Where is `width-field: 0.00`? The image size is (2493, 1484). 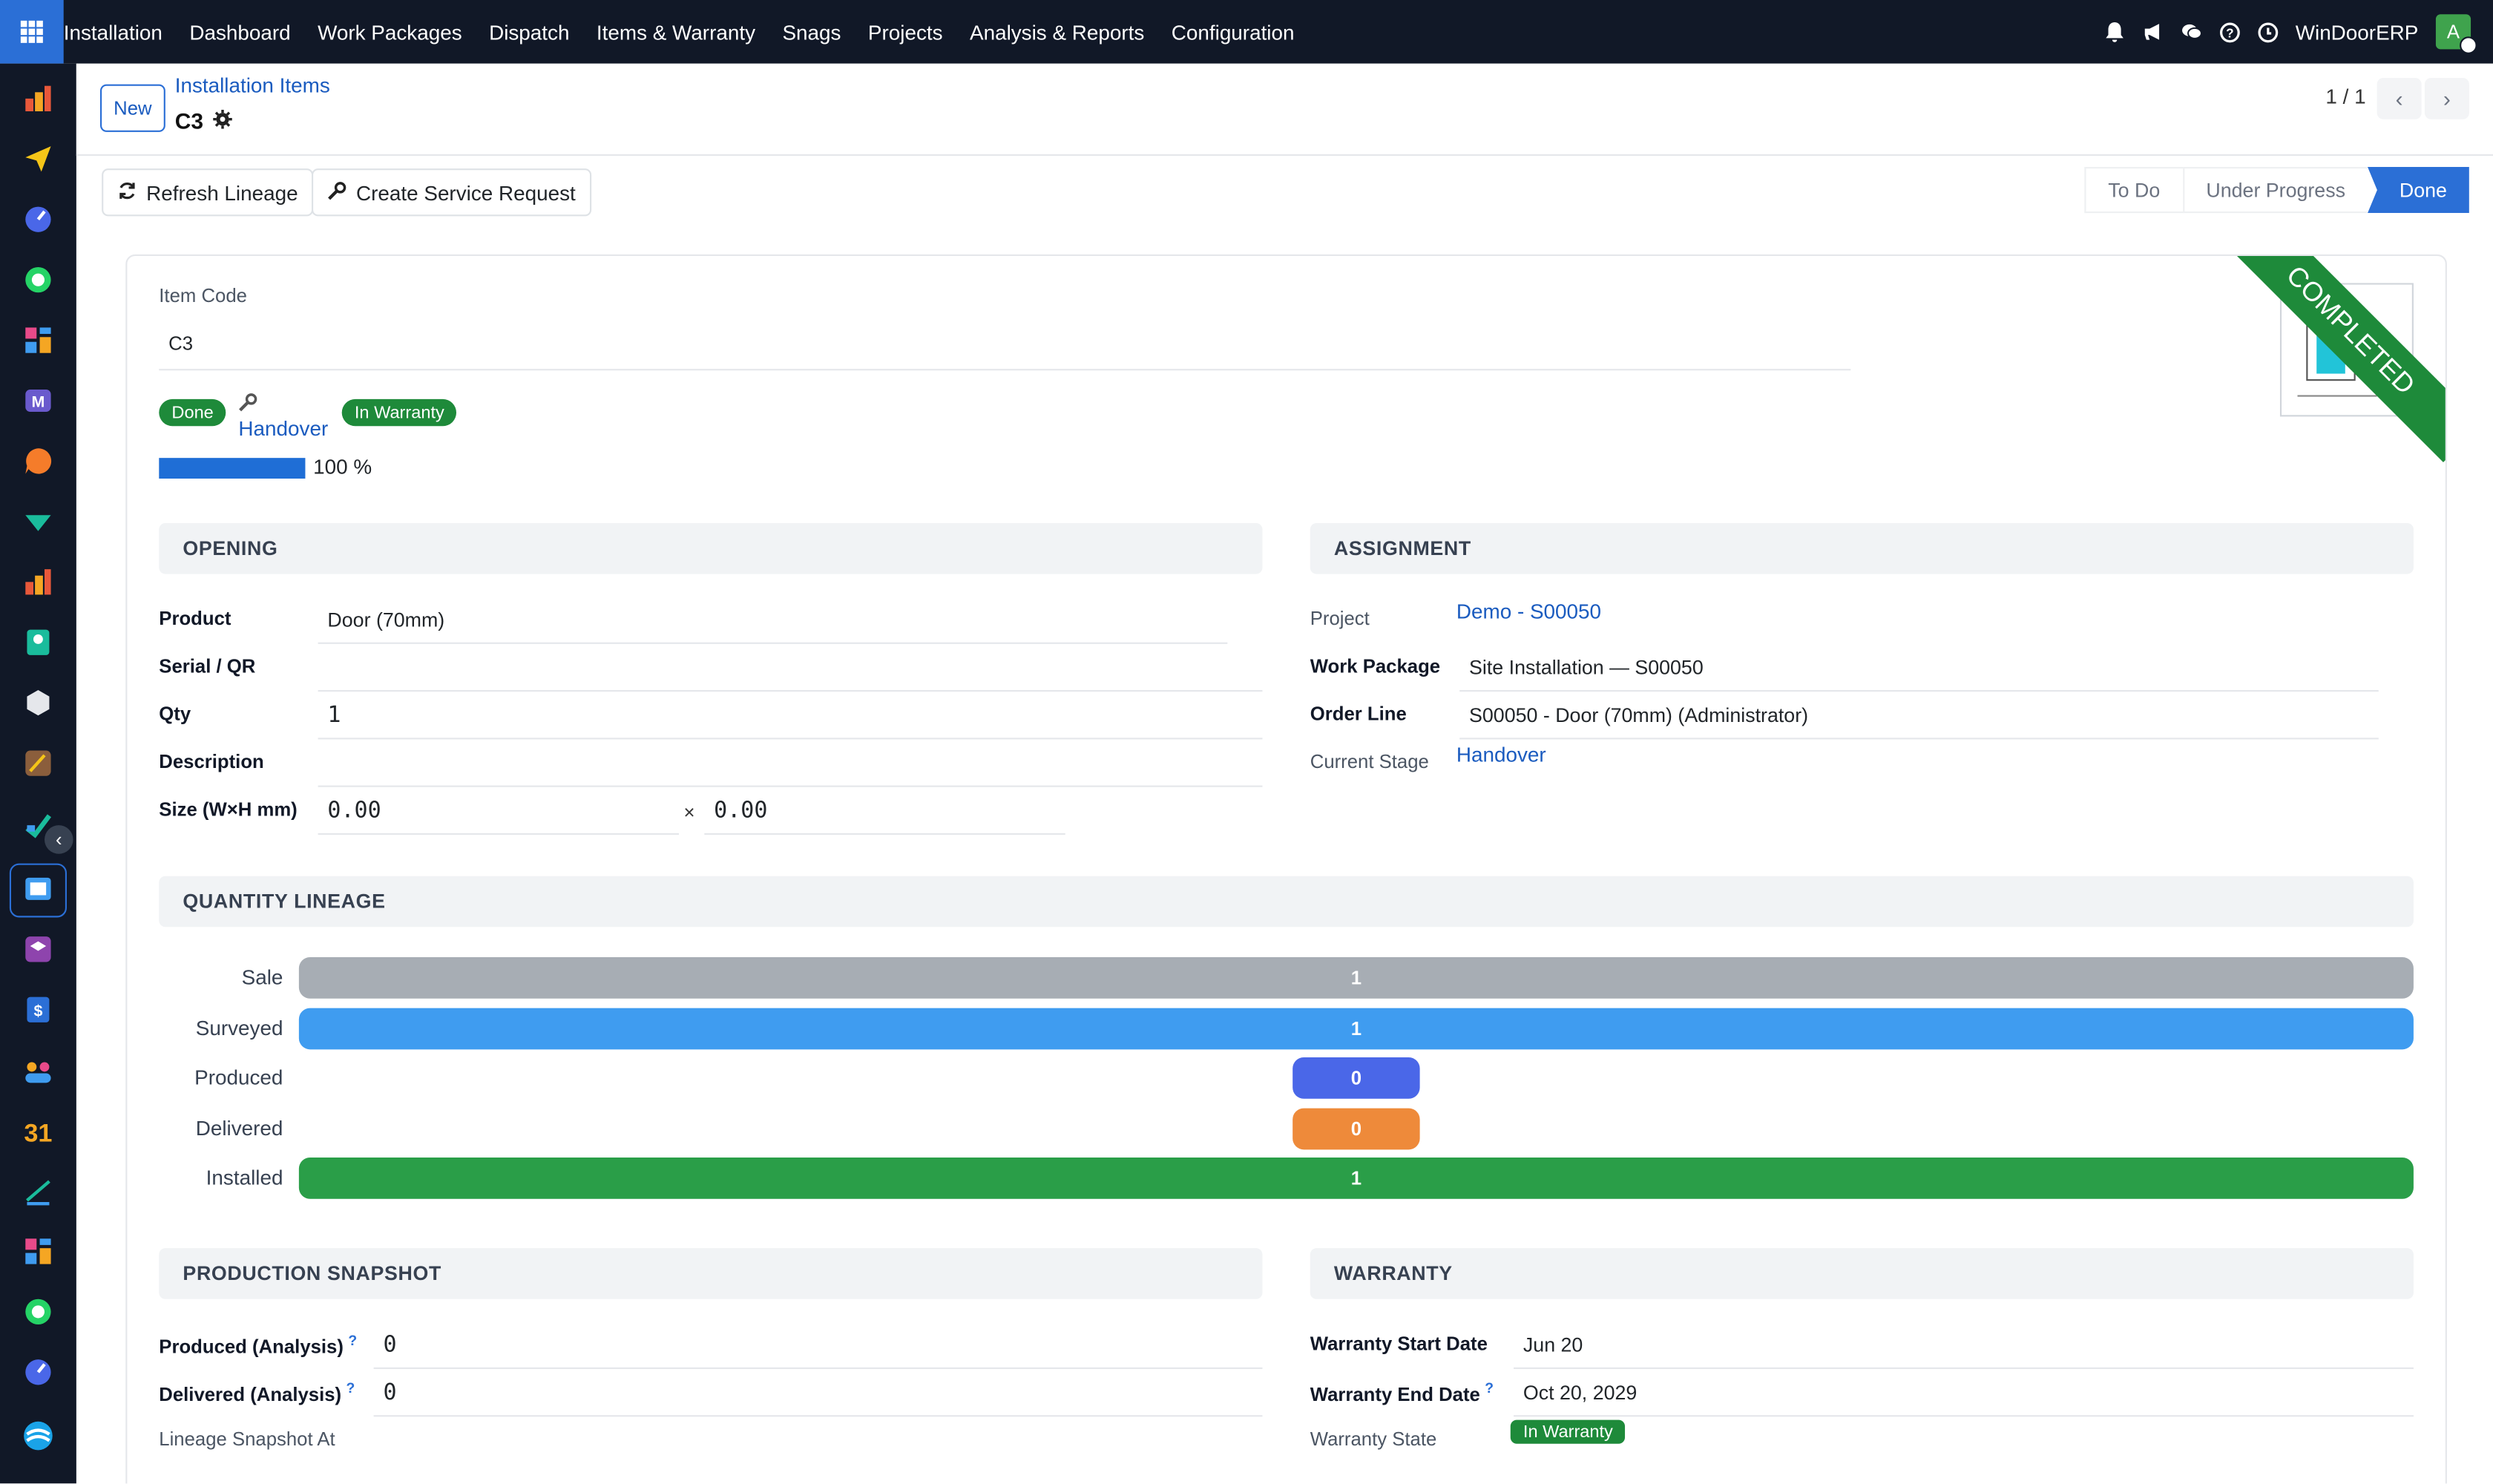
width-field: 0.00 is located at coordinates (499, 811).